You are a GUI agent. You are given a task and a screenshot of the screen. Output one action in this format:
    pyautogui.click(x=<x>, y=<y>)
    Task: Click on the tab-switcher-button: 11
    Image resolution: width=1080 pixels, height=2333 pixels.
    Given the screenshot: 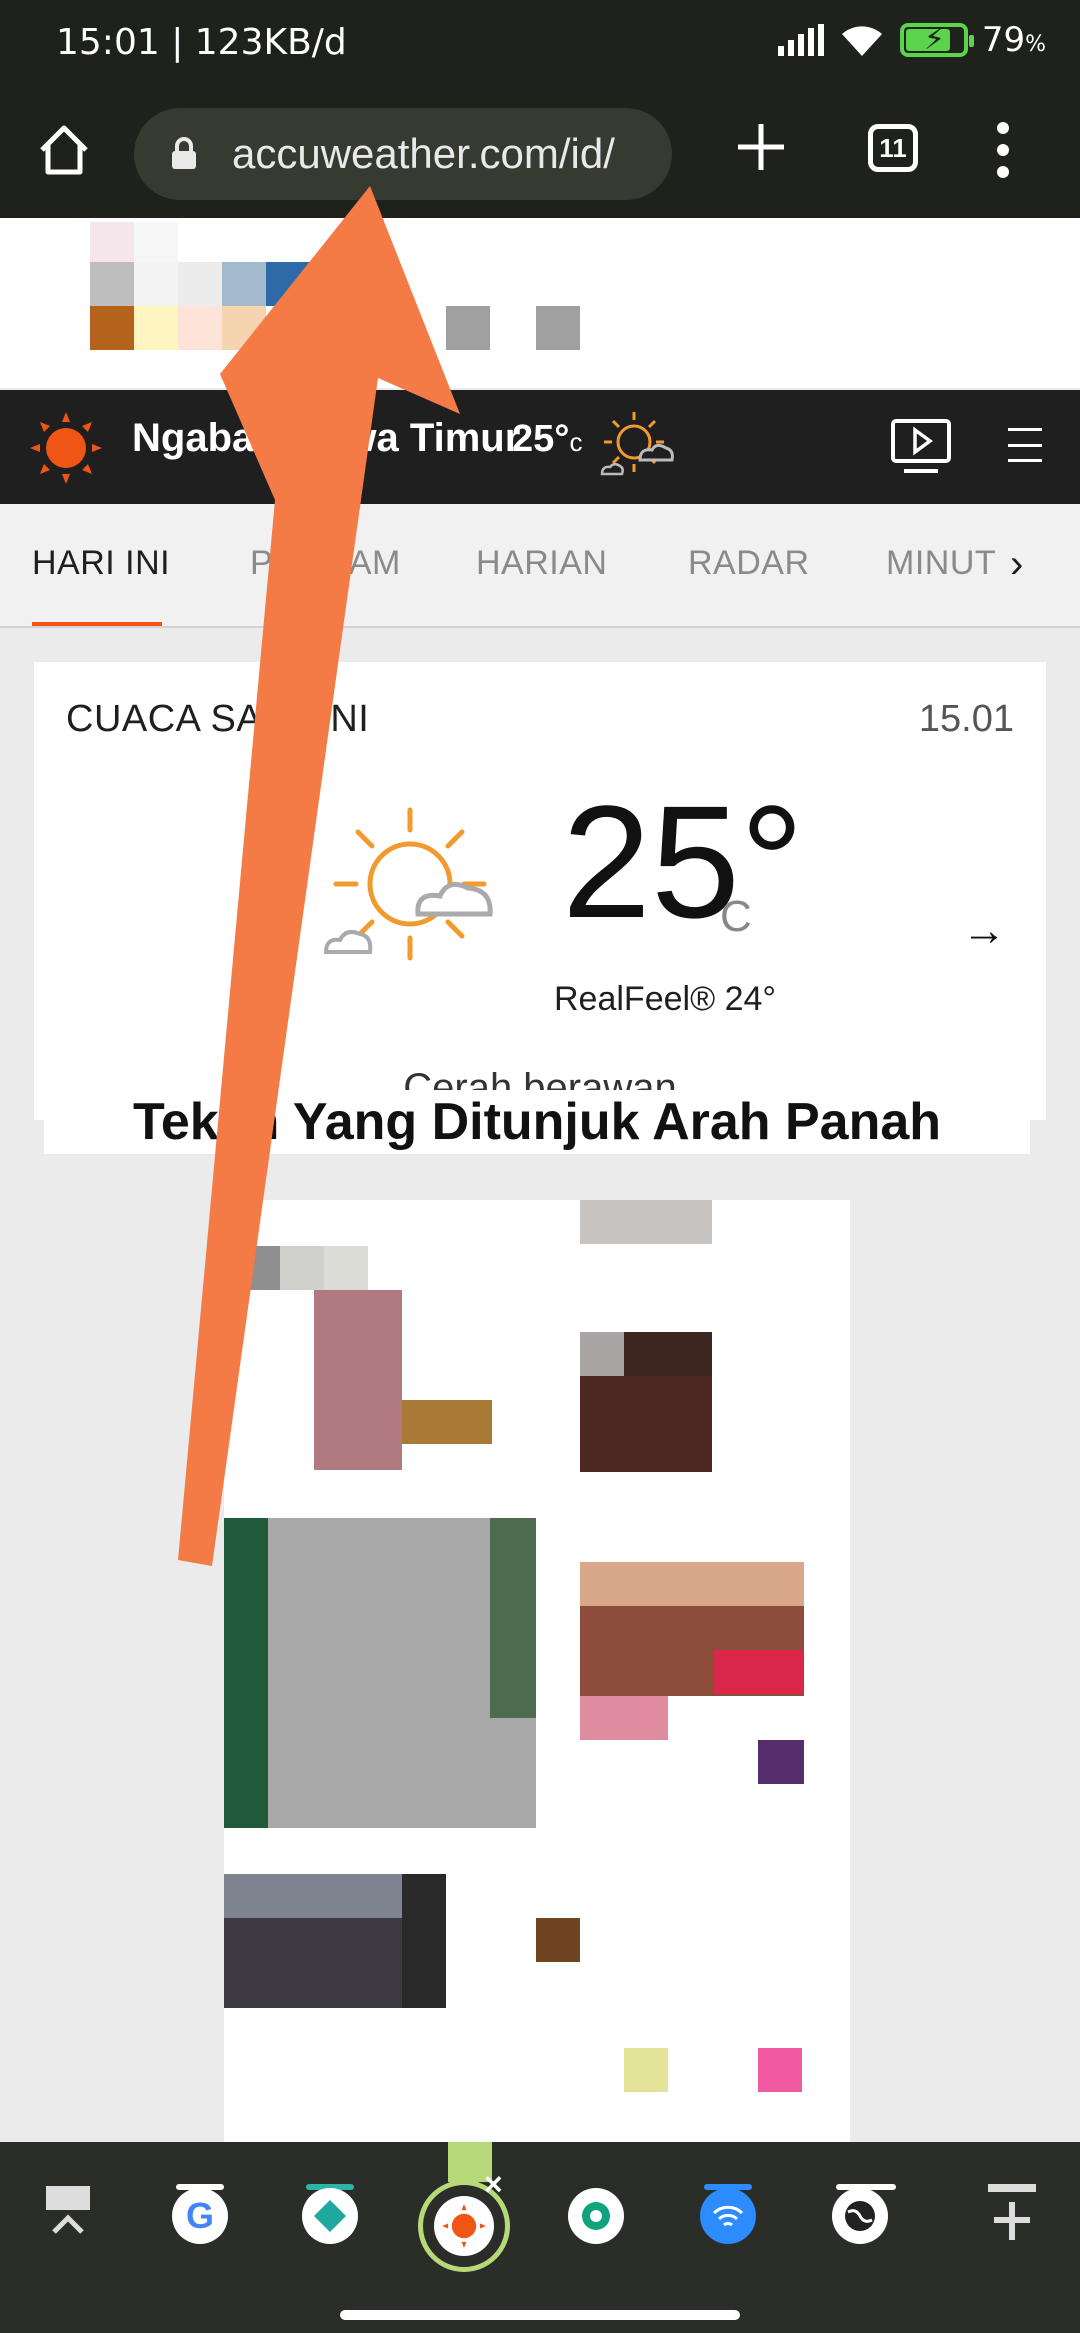 What is the action you would take?
    pyautogui.click(x=893, y=148)
    